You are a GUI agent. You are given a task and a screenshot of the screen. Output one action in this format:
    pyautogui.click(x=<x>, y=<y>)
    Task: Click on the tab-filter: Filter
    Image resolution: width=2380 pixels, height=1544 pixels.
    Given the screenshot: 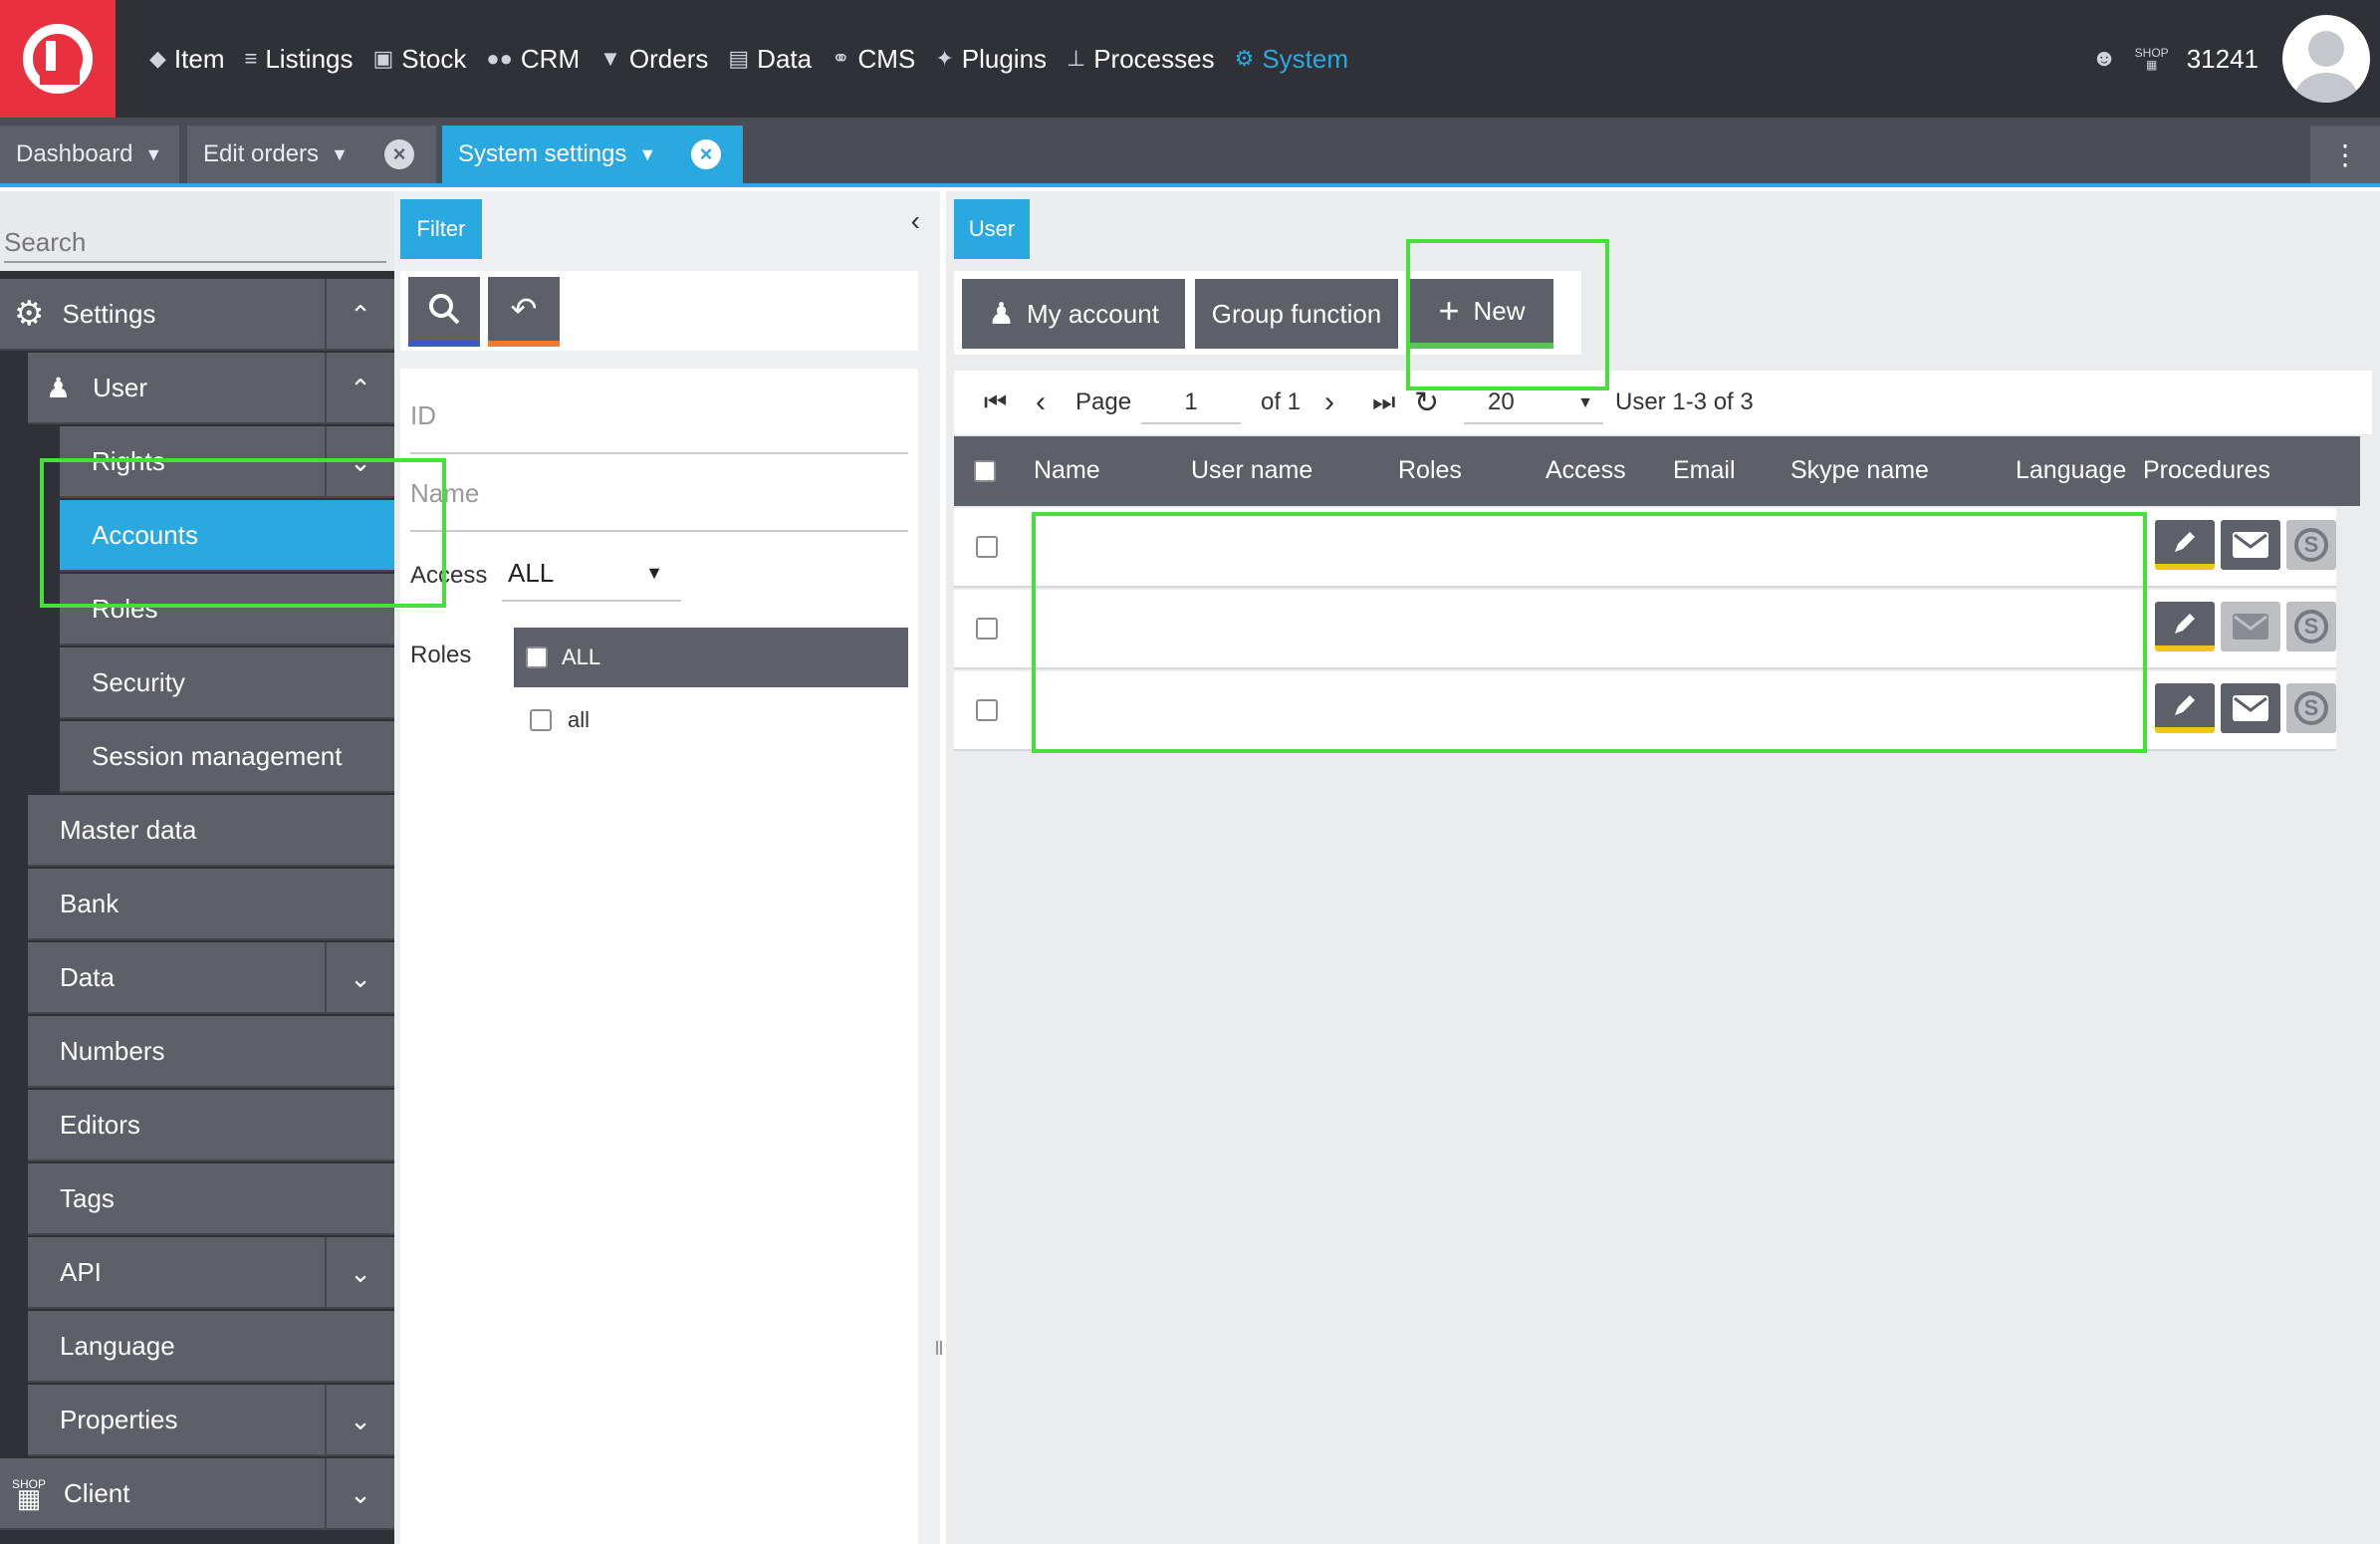 What is the action you would take?
    pyautogui.click(x=441, y=229)
    